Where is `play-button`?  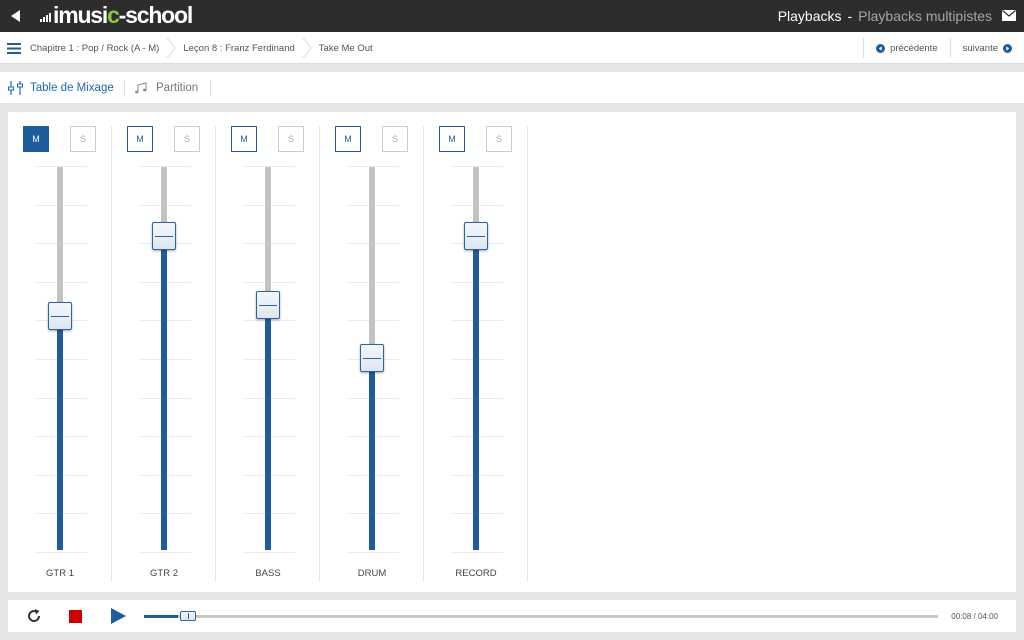 play-button is located at coordinates (118, 616).